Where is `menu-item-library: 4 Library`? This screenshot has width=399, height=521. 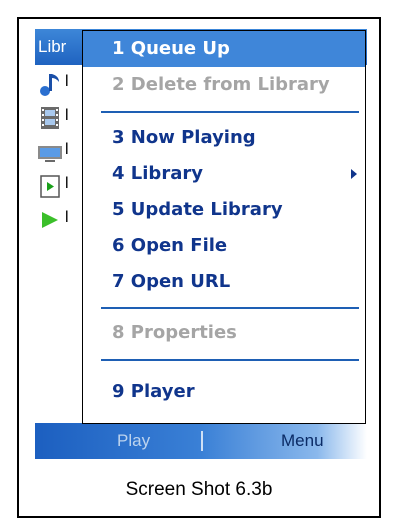 menu-item-library: 4 Library is located at coordinates (224, 174).